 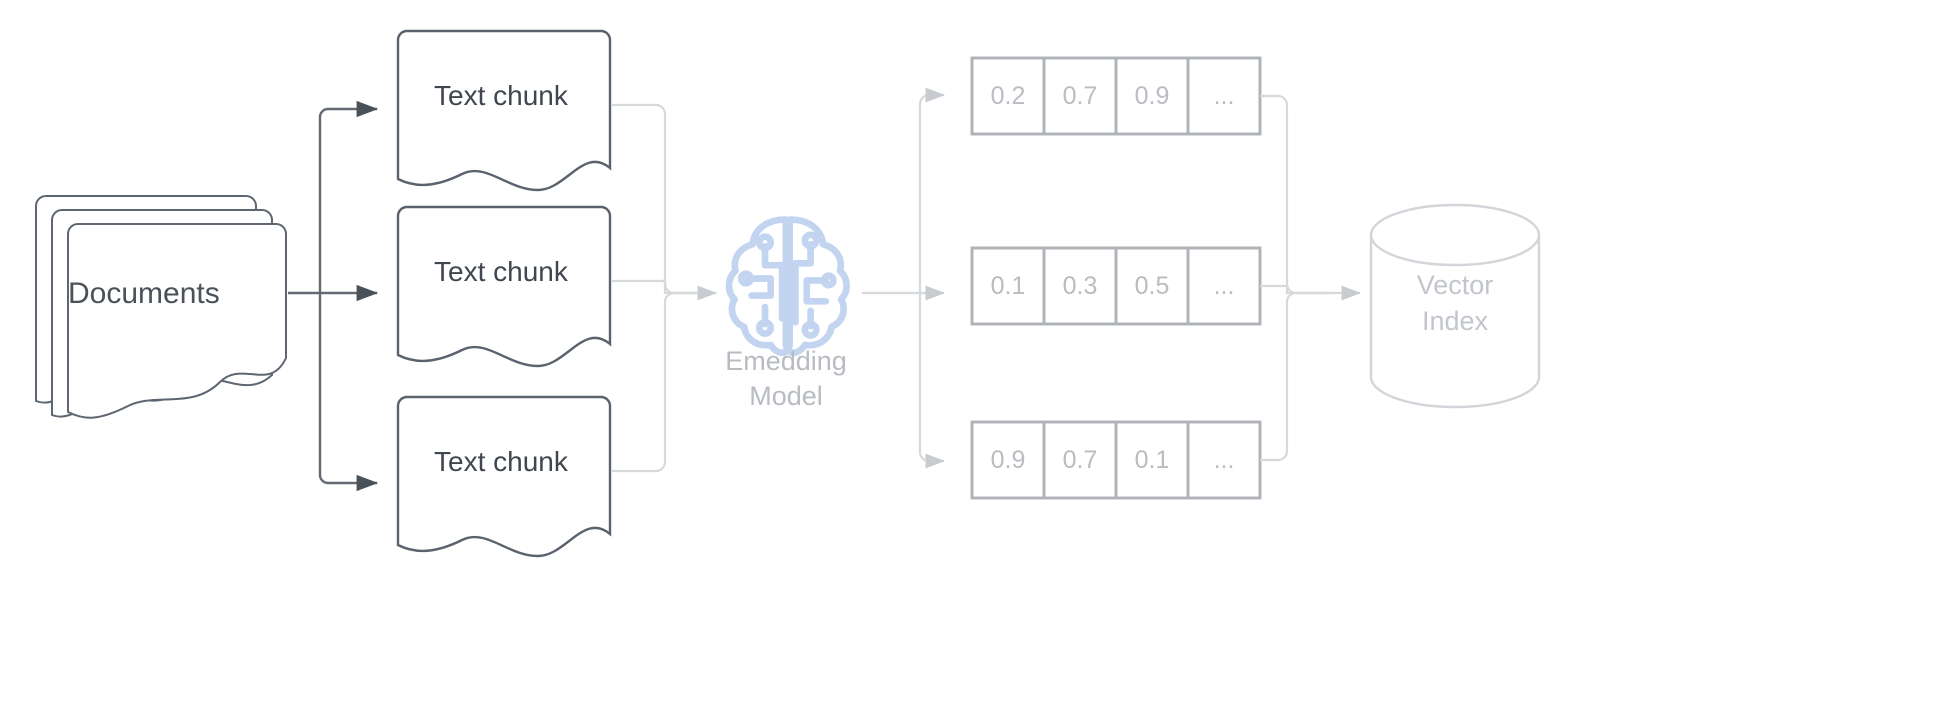 What do you see at coordinates (904, 278) in the screenshot?
I see `model-to-vectors-connectors` at bounding box center [904, 278].